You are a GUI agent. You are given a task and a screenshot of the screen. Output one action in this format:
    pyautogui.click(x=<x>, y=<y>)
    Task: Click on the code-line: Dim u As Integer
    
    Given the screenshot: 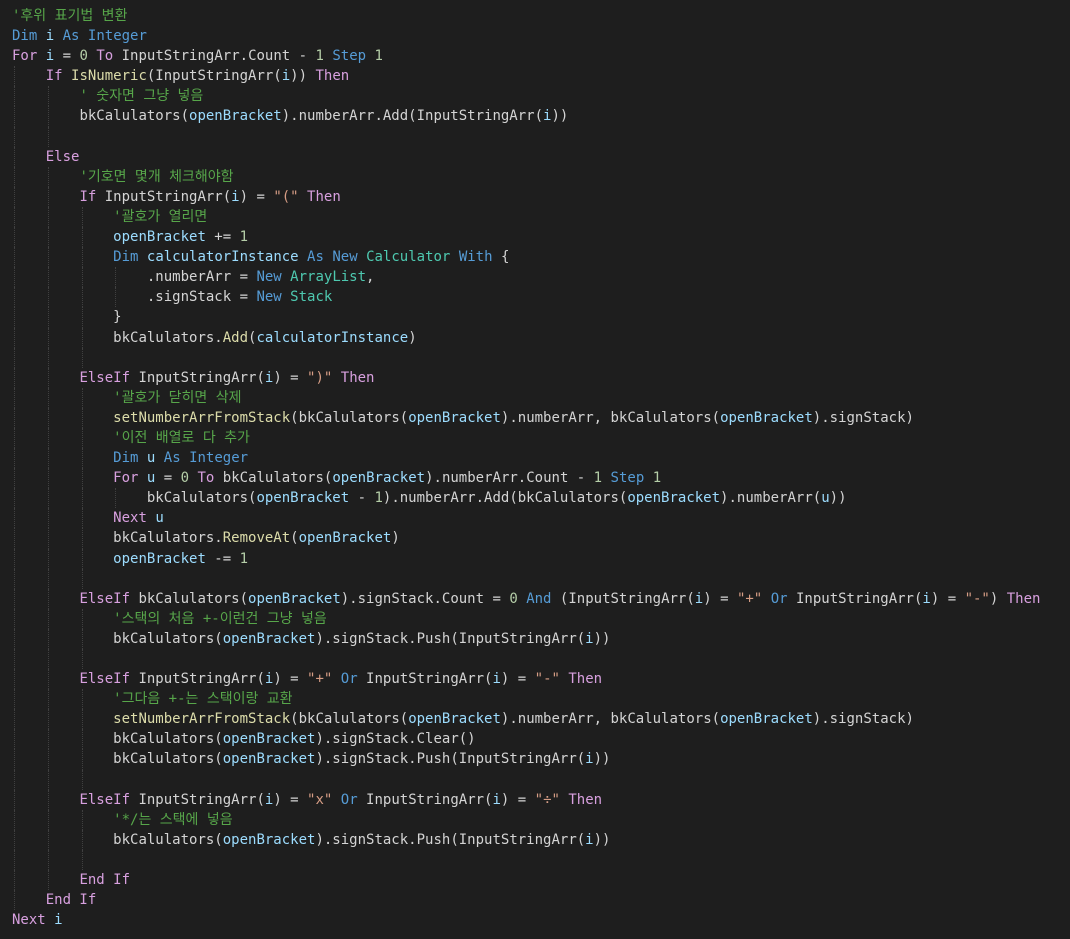 What is the action you would take?
    pyautogui.click(x=540, y=458)
    